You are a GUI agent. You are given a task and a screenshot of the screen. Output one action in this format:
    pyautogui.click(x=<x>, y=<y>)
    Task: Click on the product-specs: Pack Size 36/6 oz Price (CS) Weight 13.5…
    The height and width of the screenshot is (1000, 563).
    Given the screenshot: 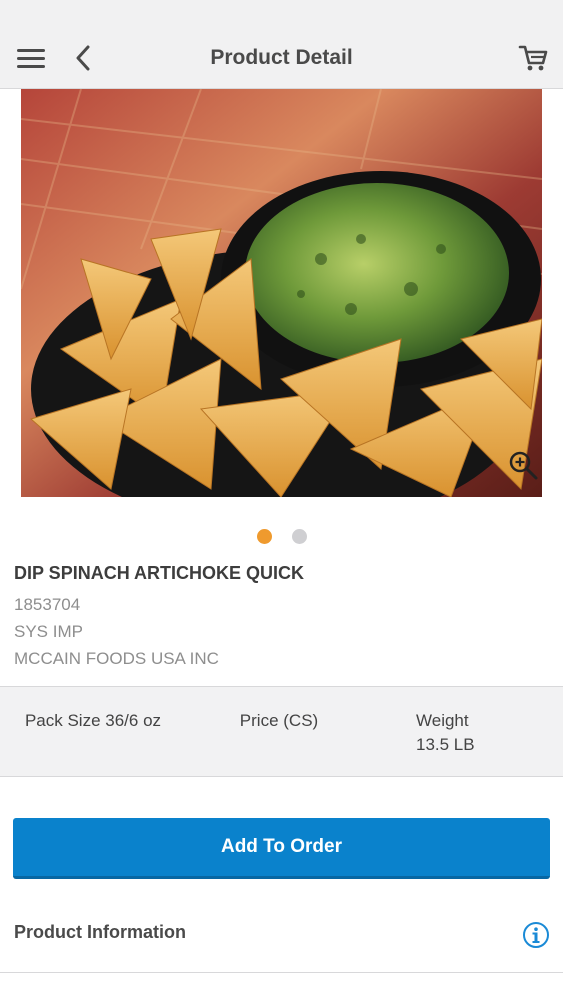 What is the action you would take?
    pyautogui.click(x=281, y=731)
    